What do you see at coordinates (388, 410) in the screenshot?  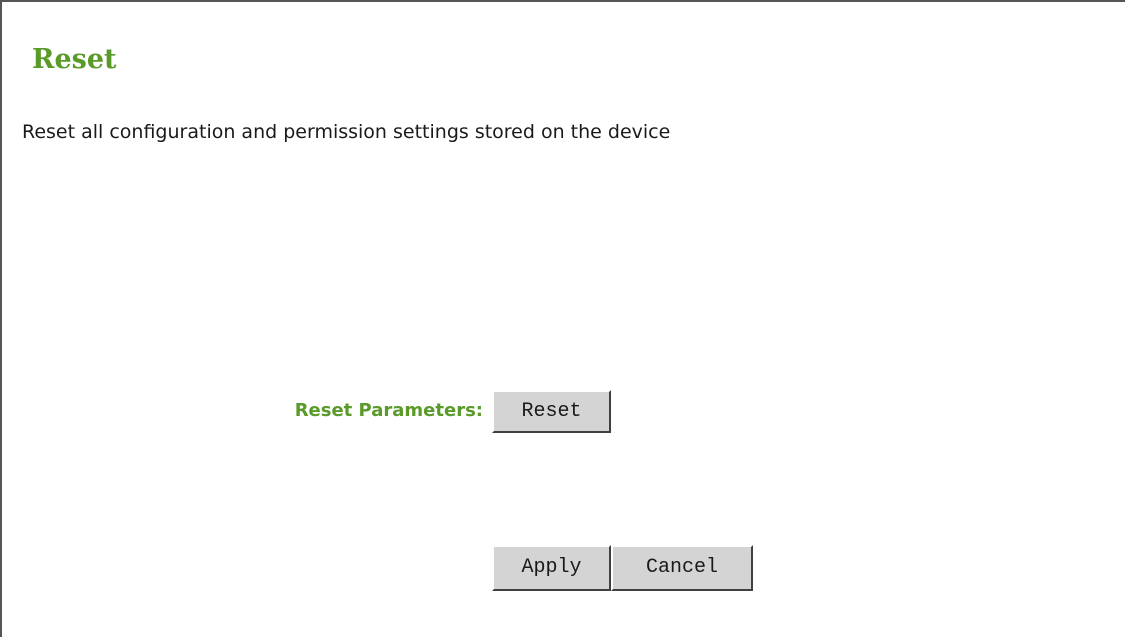 I see `reset-parameters-label: Reset Parameters:` at bounding box center [388, 410].